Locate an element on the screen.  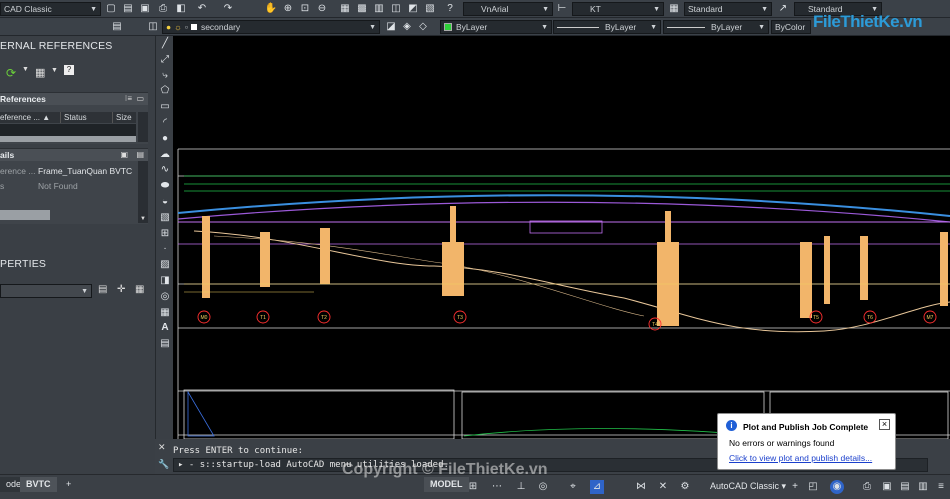
grid-icon: ⊞ is located at coordinates (473, 487).